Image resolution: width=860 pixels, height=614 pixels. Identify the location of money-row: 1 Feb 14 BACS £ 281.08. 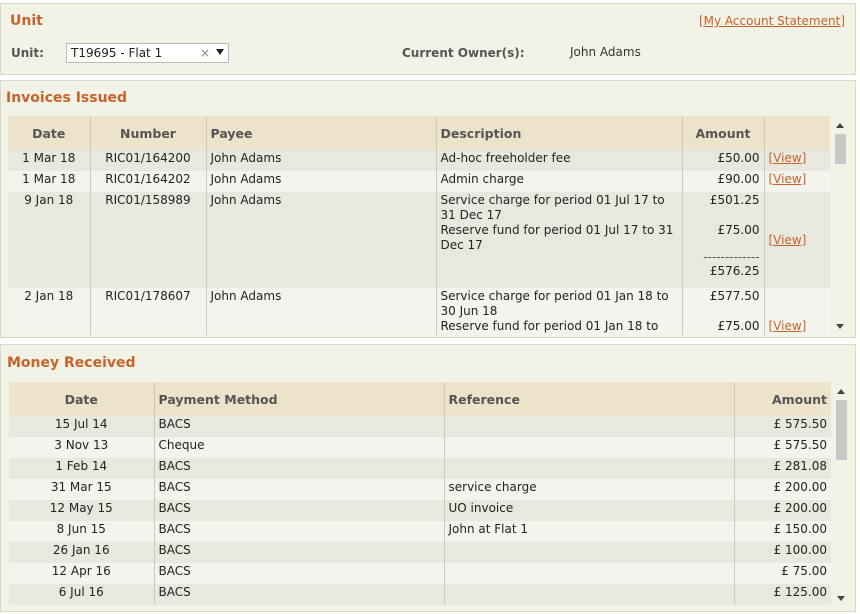
(420, 468).